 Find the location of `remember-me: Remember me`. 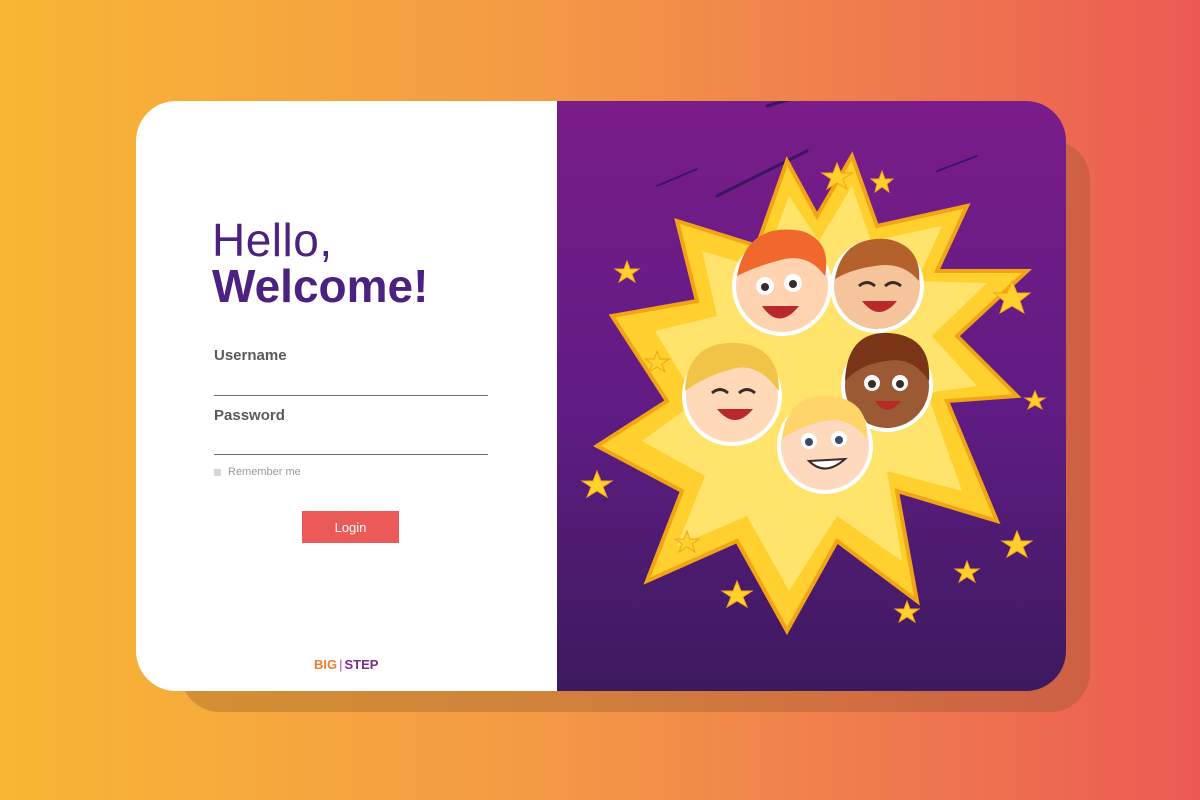

remember-me: Remember me is located at coordinates (257, 472).